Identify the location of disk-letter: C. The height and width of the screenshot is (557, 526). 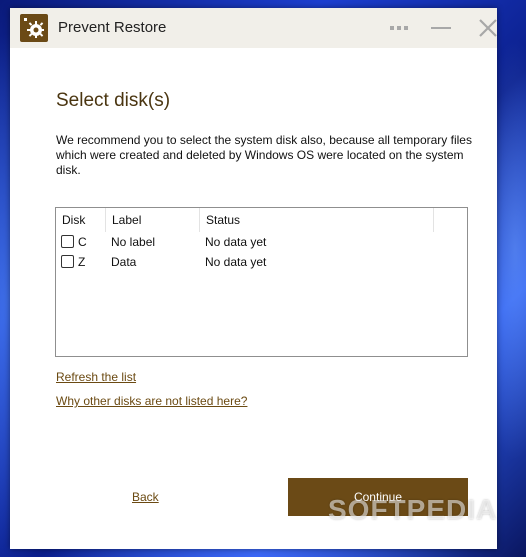
(82, 242).